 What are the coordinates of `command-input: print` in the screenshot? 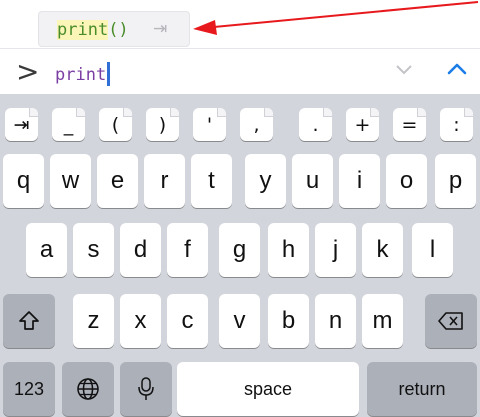 It's located at (83, 74).